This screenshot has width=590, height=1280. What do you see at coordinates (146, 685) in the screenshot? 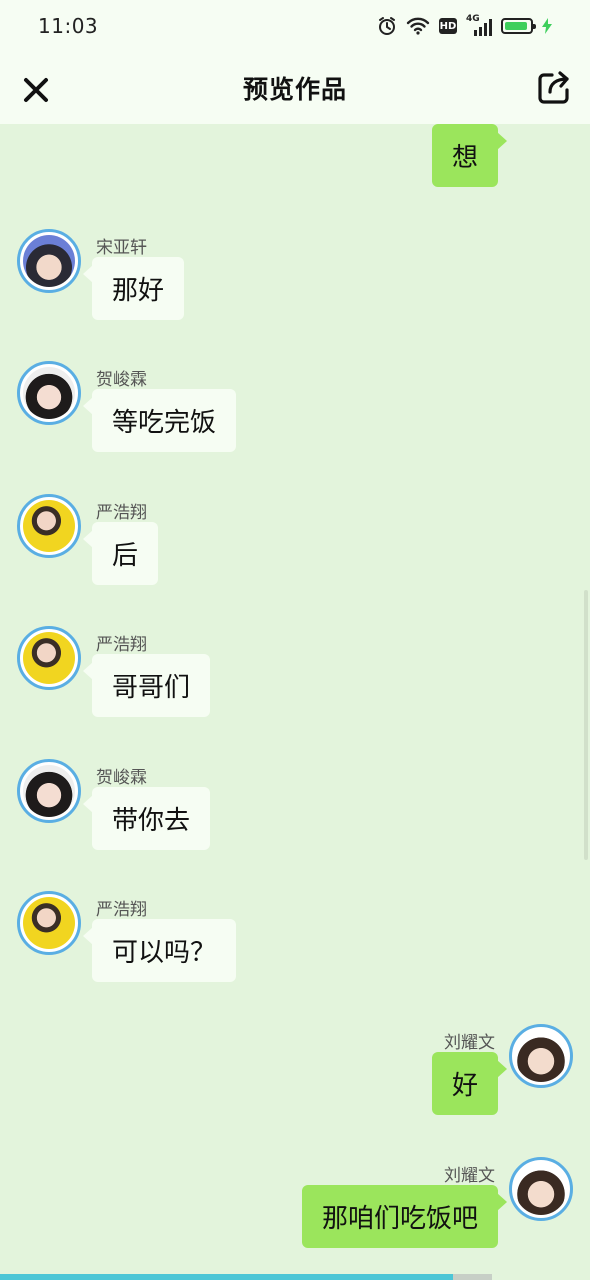
I see `message-bubble: 哥哥们` at bounding box center [146, 685].